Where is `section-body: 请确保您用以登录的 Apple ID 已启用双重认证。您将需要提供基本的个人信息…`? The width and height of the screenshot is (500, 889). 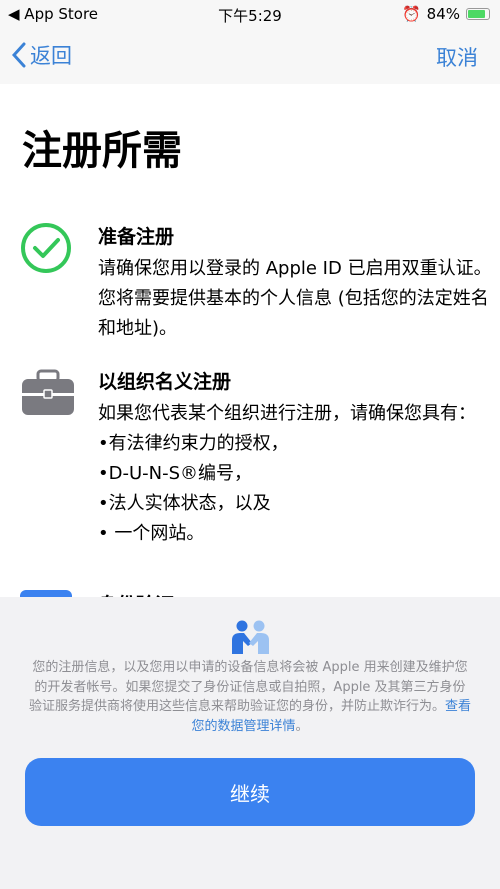 section-body: 请确保您用以登录的 Apple ID 已启用双重认证。您将需要提供基本的个人信息… is located at coordinates (295, 298).